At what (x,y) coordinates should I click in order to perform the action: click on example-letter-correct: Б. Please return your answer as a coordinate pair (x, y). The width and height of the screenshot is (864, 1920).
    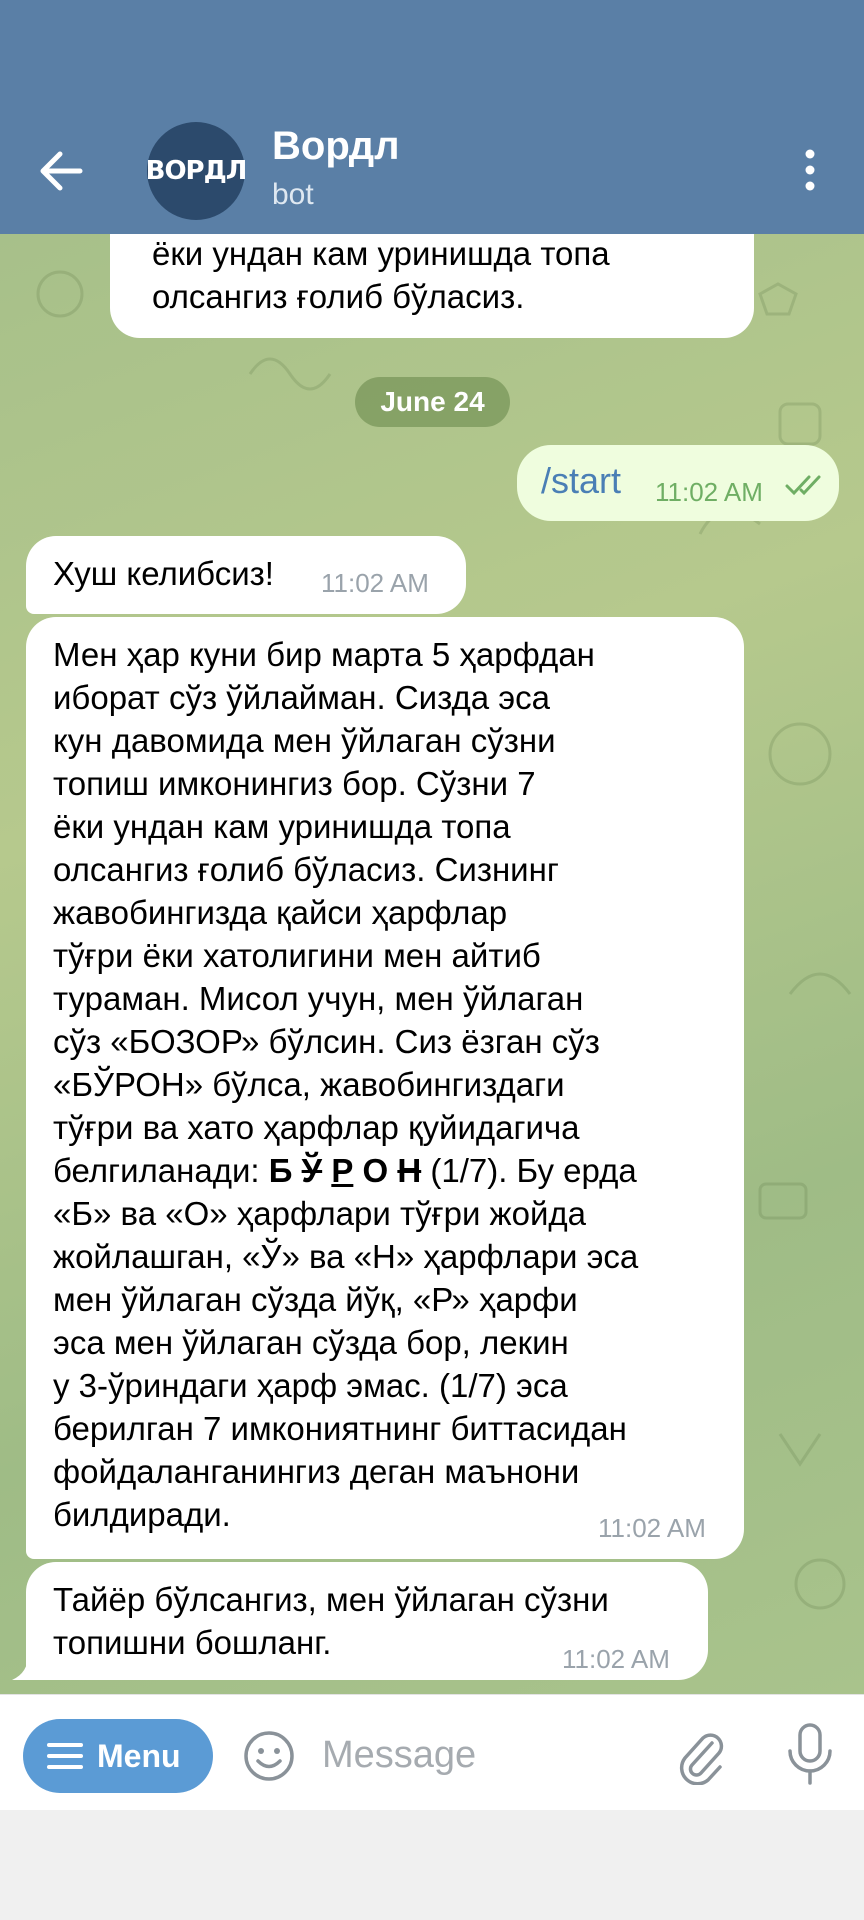
    Looking at the image, I should click on (280, 1170).